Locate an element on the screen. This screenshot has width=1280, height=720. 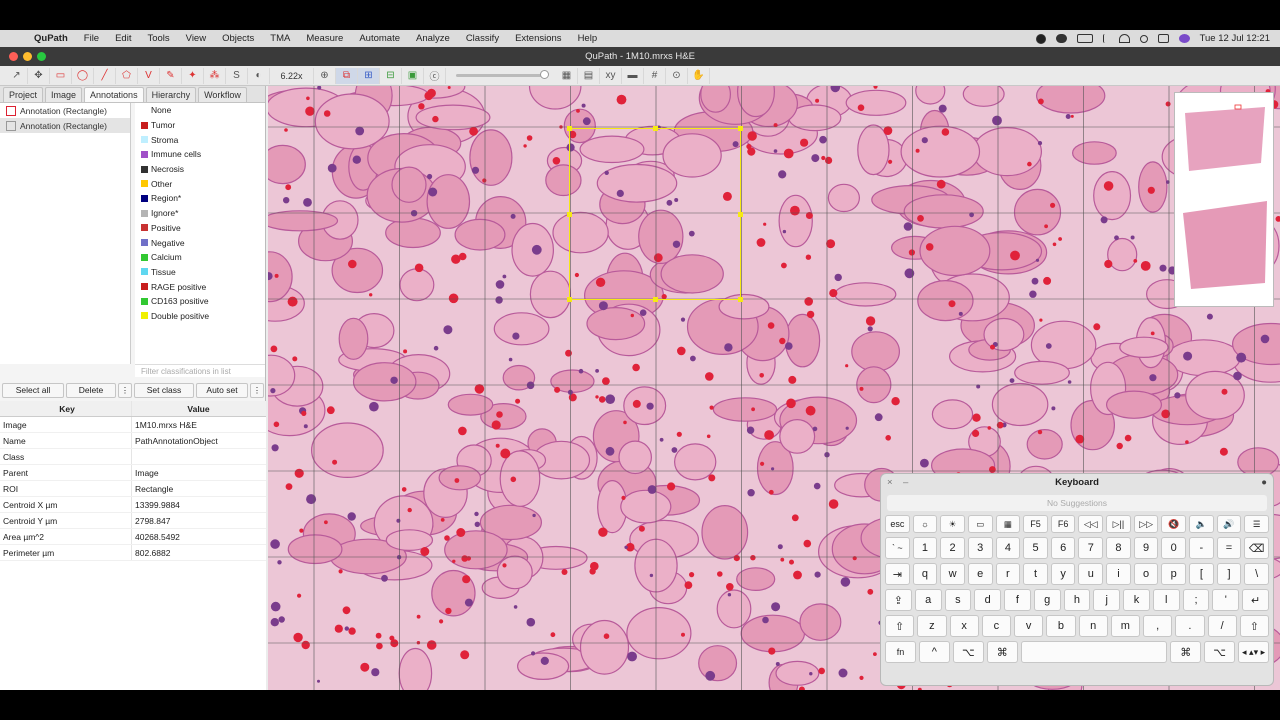
menu-view: View is located at coordinates (196, 38).